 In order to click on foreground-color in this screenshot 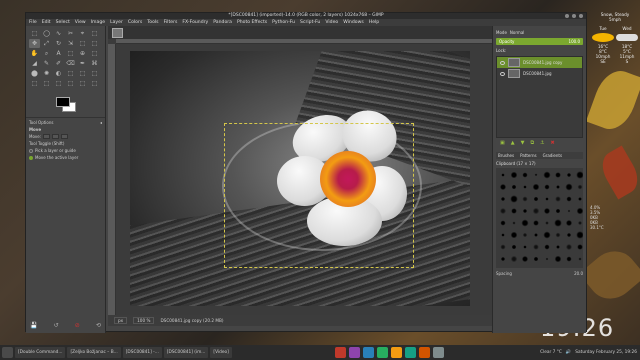, I will do `click(63, 102)`.